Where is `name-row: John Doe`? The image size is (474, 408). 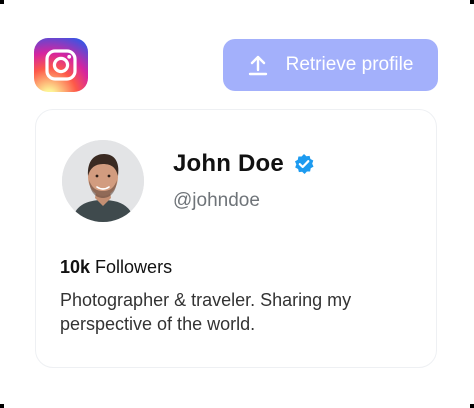
name-row: John Doe is located at coordinates (244, 164).